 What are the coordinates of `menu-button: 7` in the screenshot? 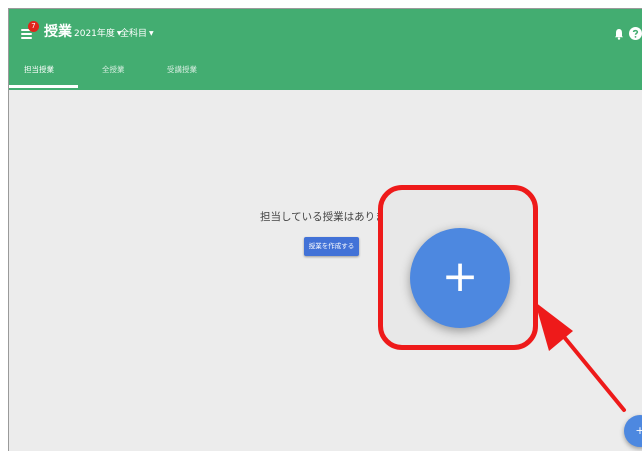 It's located at (30, 32).